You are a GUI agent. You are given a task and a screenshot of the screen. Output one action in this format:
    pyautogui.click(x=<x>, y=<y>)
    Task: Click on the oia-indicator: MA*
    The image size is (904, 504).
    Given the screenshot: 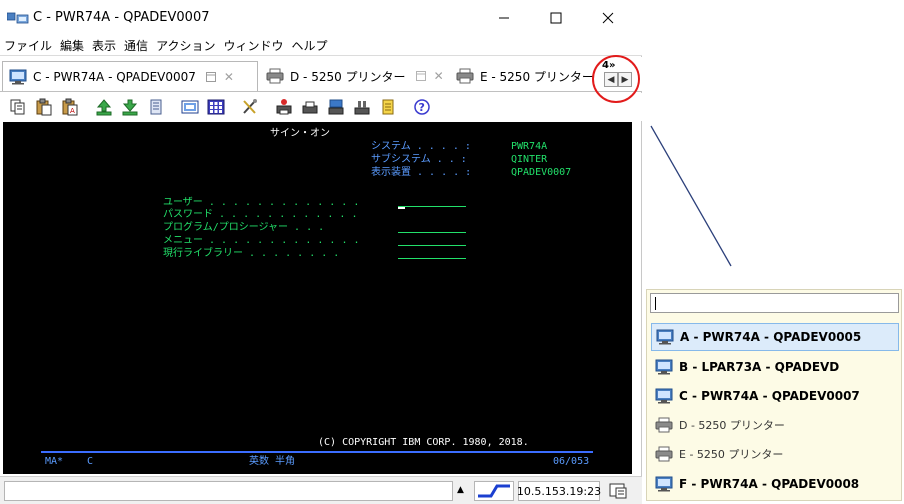 What is the action you would take?
    pyautogui.click(x=54, y=461)
    